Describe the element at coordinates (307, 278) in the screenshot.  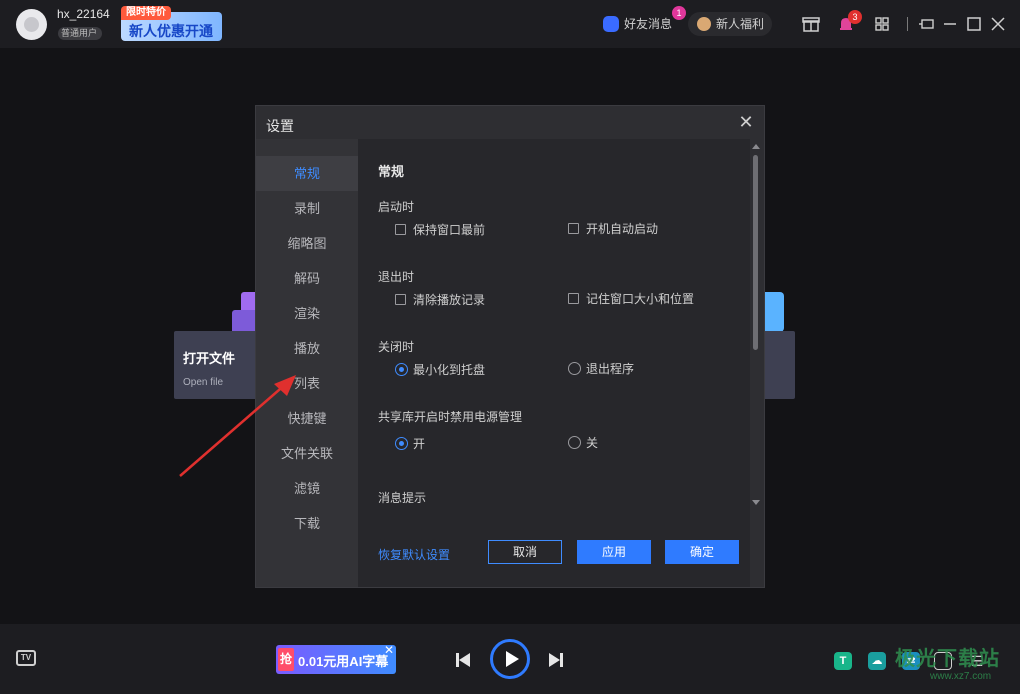
I see `nav-item-decode: 解码` at that location.